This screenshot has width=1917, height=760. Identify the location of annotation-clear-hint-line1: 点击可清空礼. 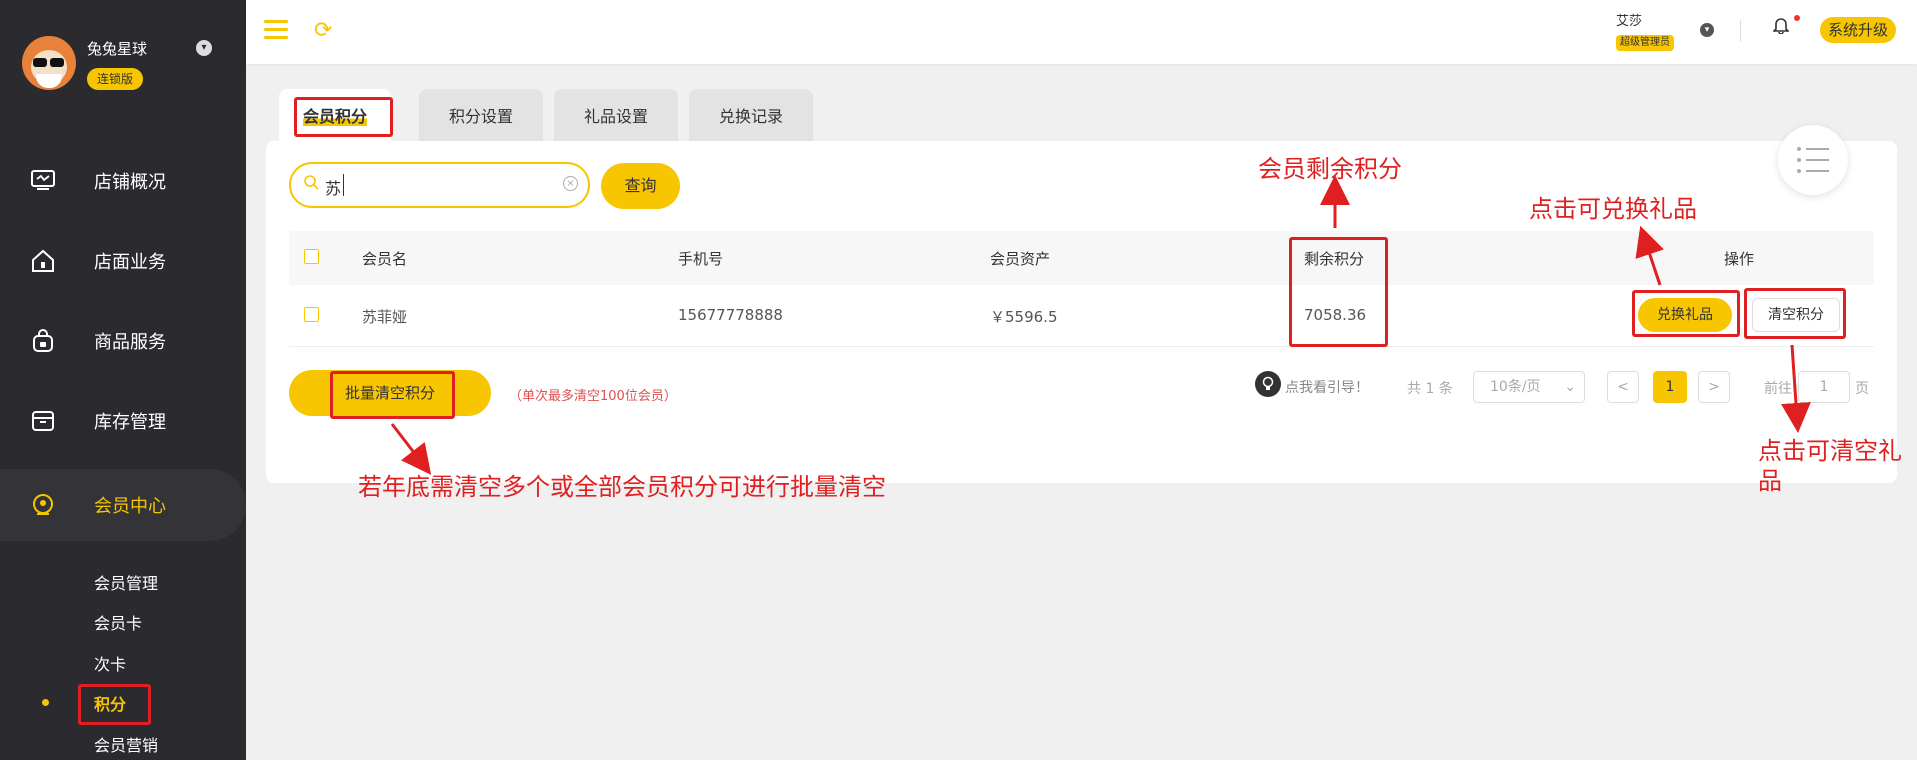
(1830, 451).